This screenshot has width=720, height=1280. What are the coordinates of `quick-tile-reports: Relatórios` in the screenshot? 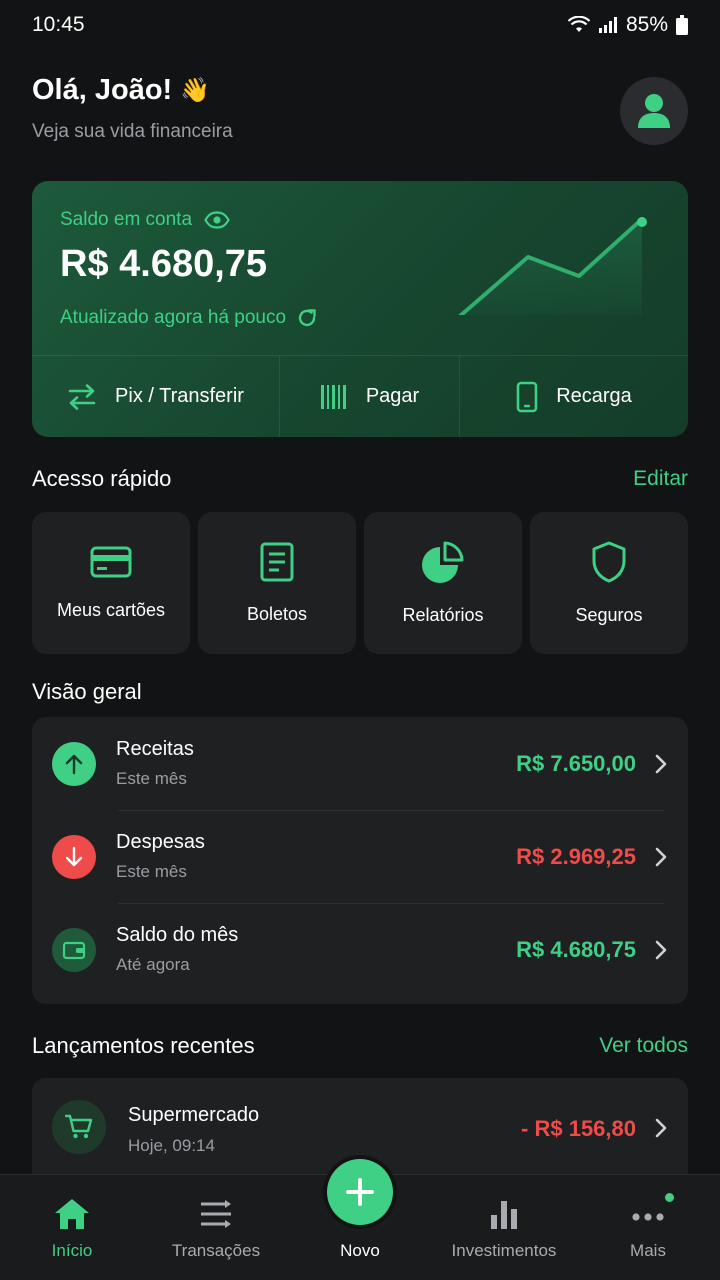 It's located at (443, 583).